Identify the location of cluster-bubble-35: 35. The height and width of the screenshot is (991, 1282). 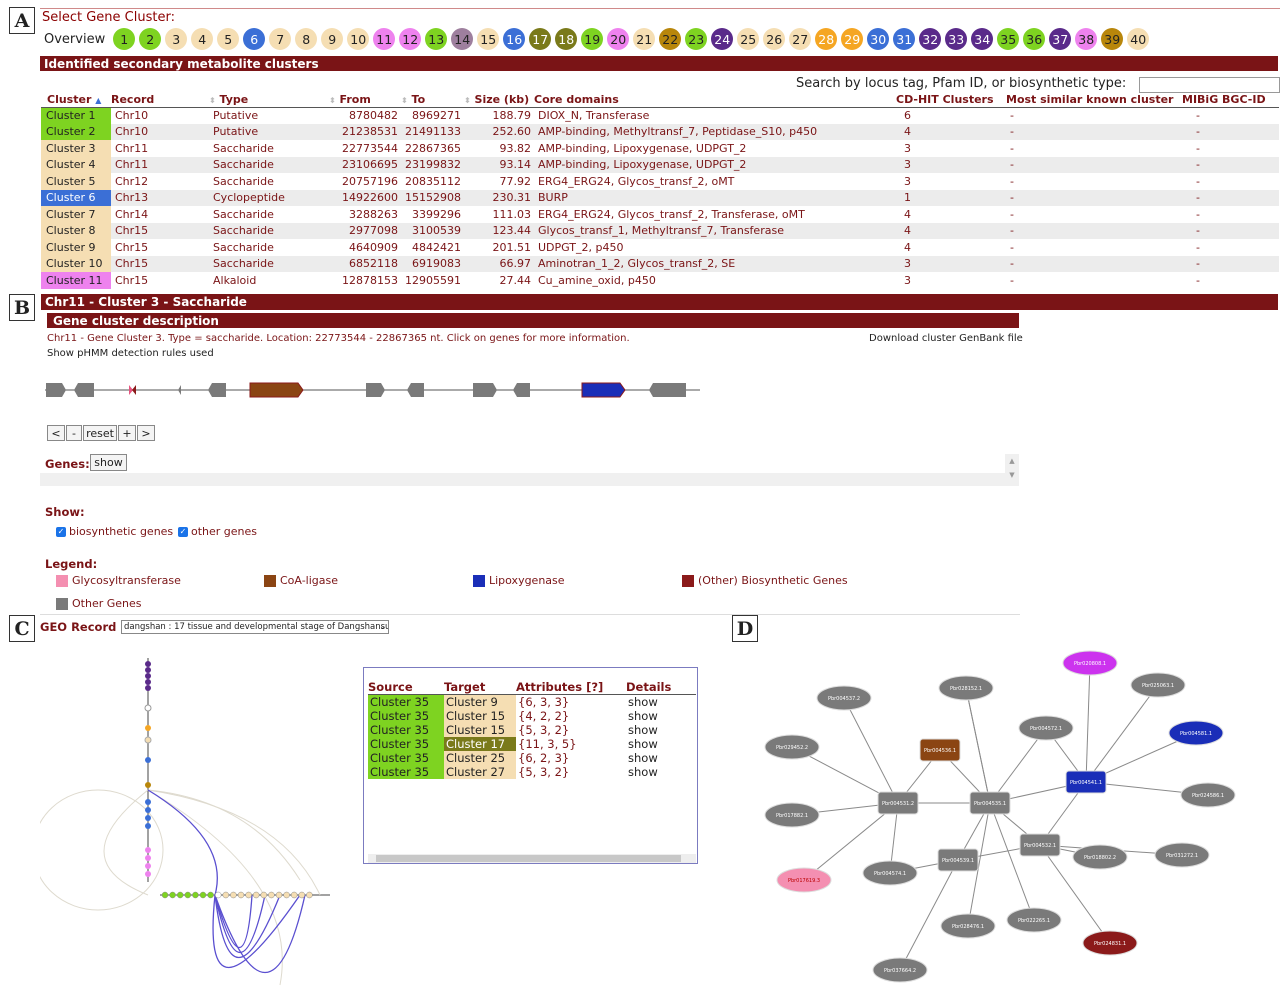
(1008, 39).